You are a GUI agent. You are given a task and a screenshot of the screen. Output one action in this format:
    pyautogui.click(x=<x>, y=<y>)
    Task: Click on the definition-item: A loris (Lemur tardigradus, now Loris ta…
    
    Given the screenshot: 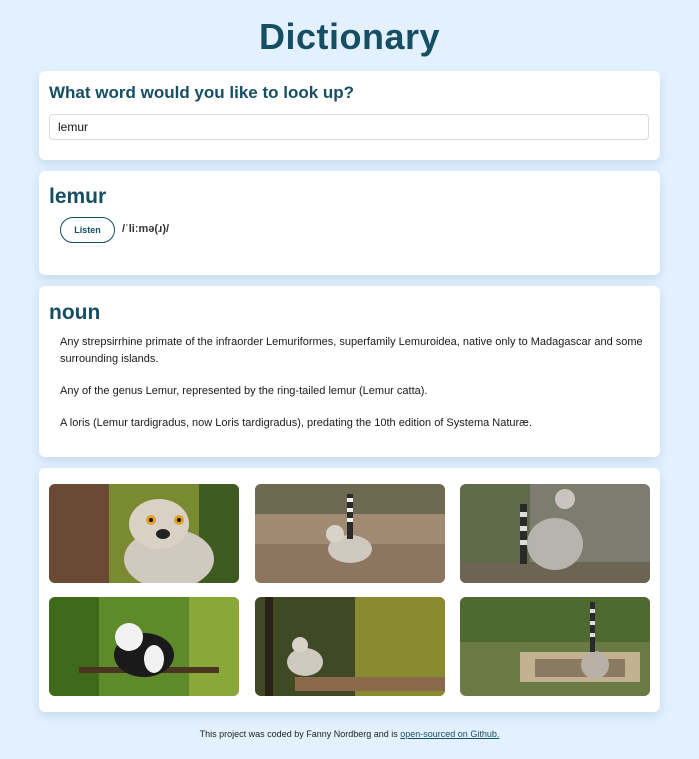 What is the action you would take?
    pyautogui.click(x=296, y=423)
    